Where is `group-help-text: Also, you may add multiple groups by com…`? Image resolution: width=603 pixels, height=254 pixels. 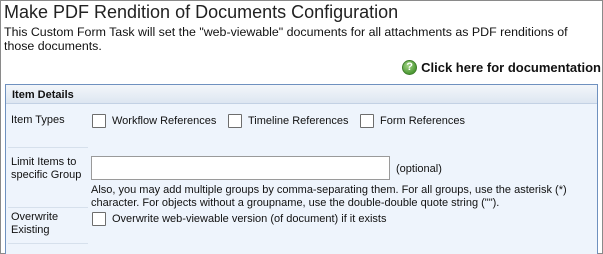
group-help-text: Also, you may add multiple groups by com… is located at coordinates (329, 196).